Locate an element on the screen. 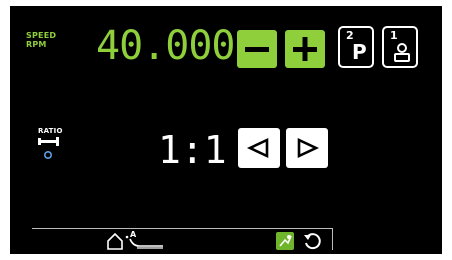 The image size is (452, 260). ratio-next-button is located at coordinates (307, 148).